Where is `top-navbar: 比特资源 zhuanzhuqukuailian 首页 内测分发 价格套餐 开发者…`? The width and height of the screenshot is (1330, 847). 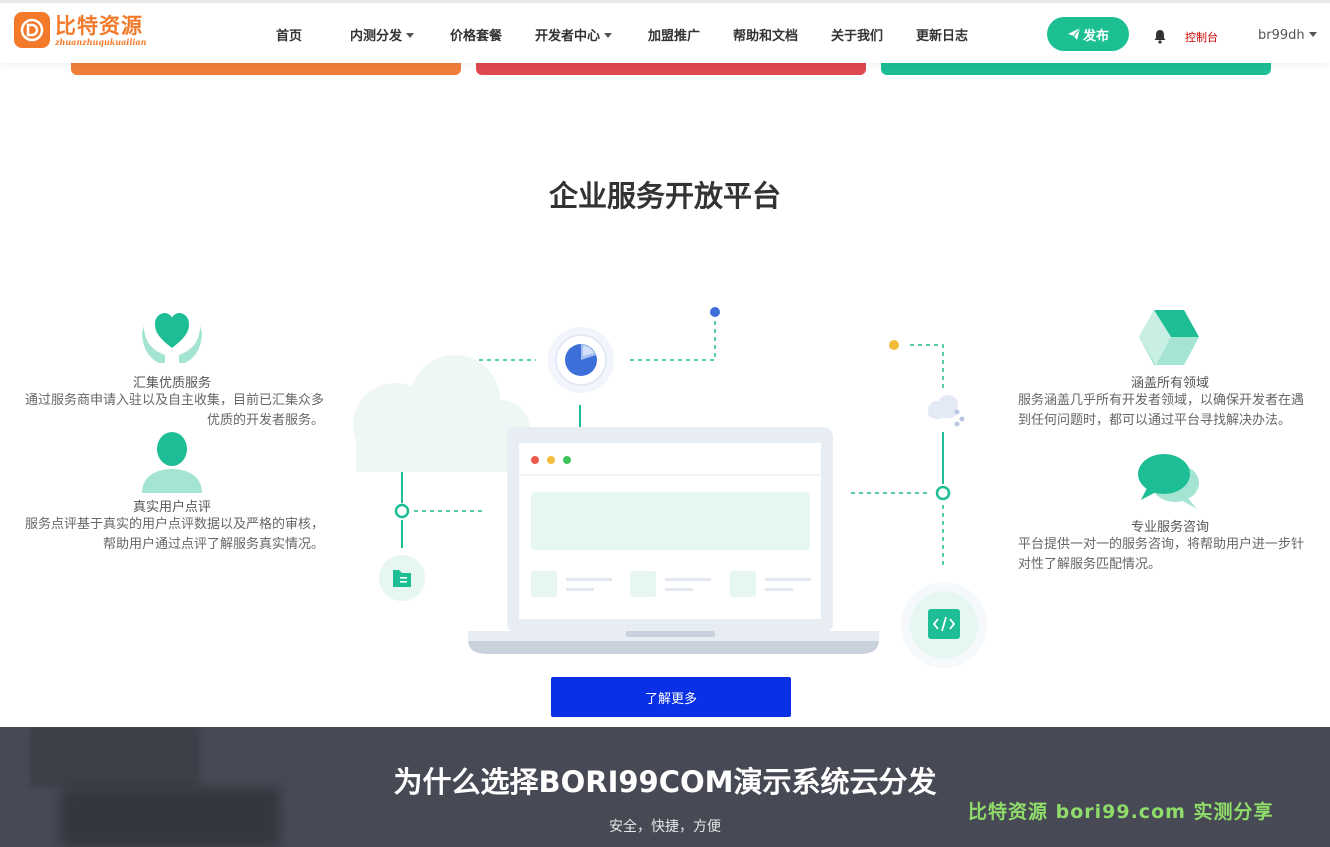
top-navbar: 比特资源 zhuanzhuqukuailian 首页 内测分发 价格套餐 开发者… is located at coordinates (665, 31).